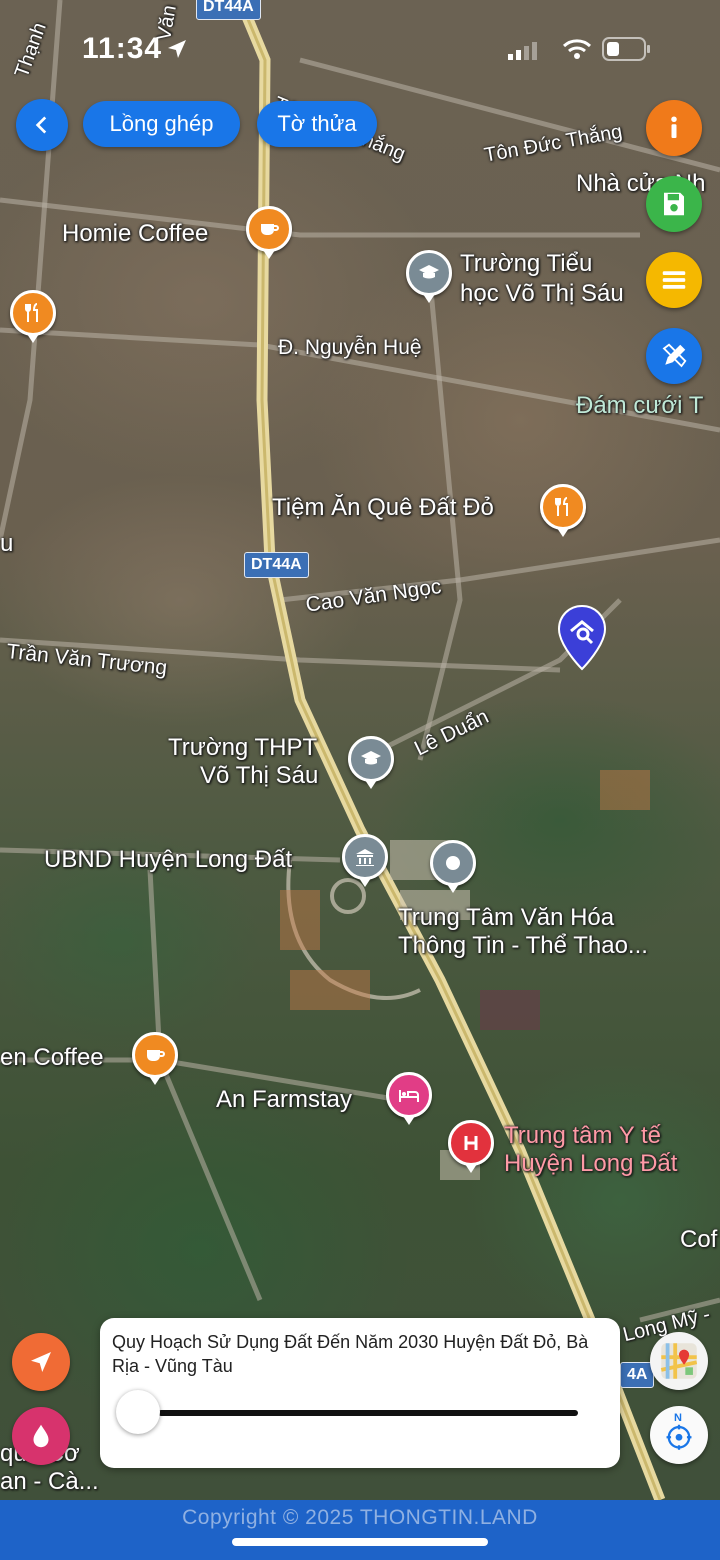 This screenshot has width=720, height=1560. I want to click on list-icon, so click(674, 280).